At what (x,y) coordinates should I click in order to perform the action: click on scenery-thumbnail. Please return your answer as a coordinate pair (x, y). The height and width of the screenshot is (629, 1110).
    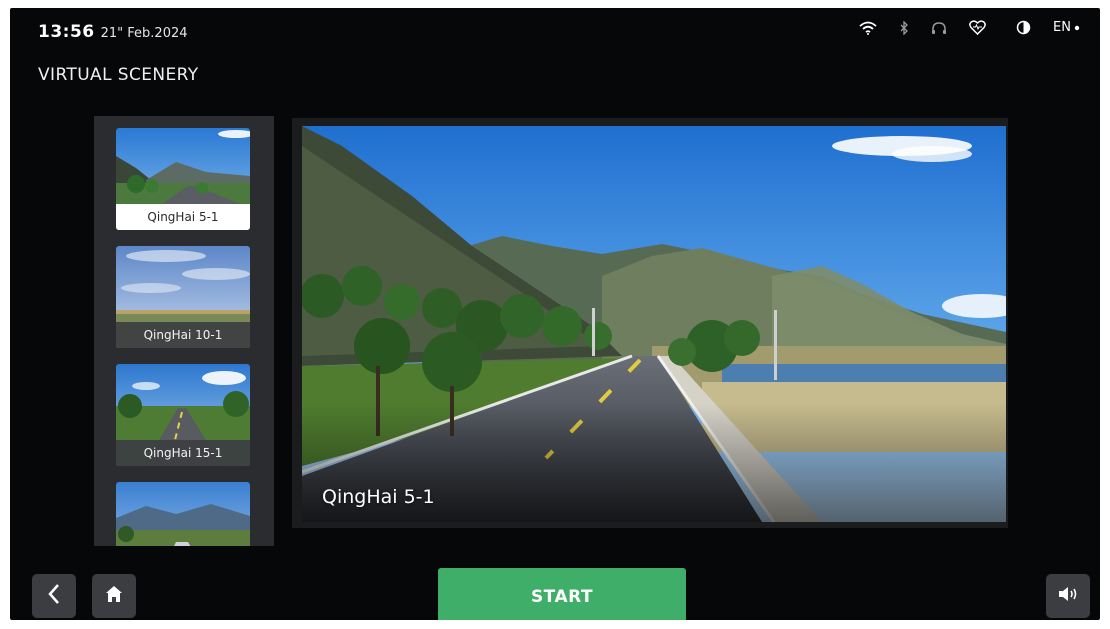
    Looking at the image, I should click on (183, 514).